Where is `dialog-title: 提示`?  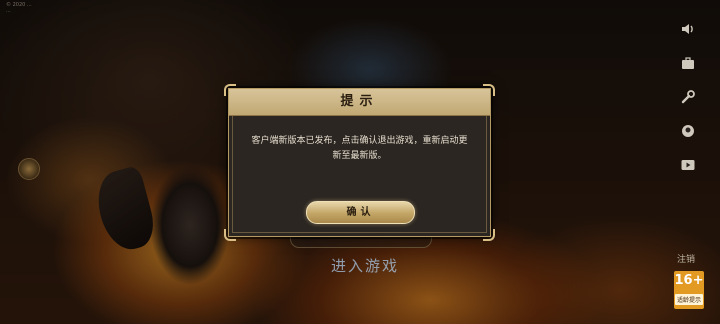 dialog-title: 提示 is located at coordinates (359, 101).